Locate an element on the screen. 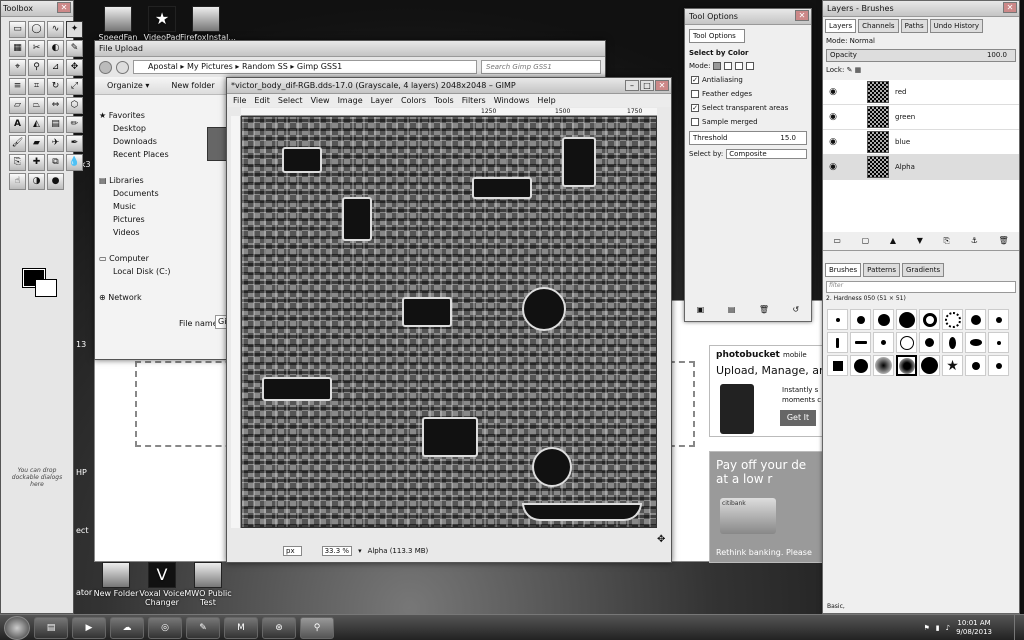 The height and width of the screenshot is (640, 1024). nav-pictures: Pictures is located at coordinates (145, 219).